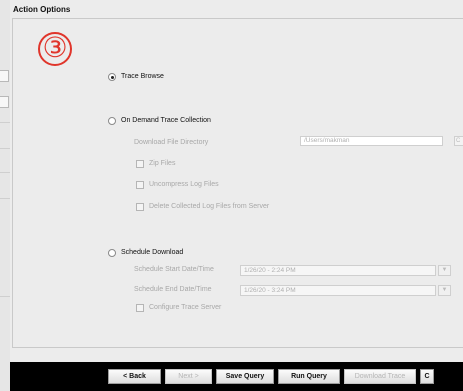 The image size is (463, 391). I want to click on schedule-end-field: 1/26/20 - 3:24 PM, so click(338, 290).